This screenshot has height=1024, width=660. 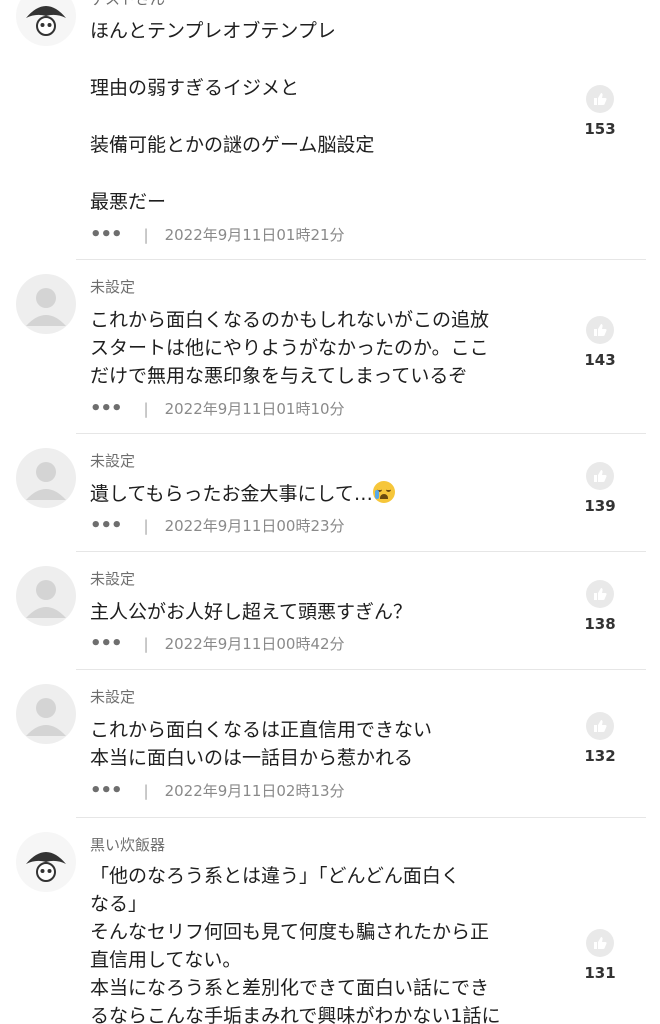 What do you see at coordinates (600, 360) in the screenshot?
I see `like-count: 143` at bounding box center [600, 360].